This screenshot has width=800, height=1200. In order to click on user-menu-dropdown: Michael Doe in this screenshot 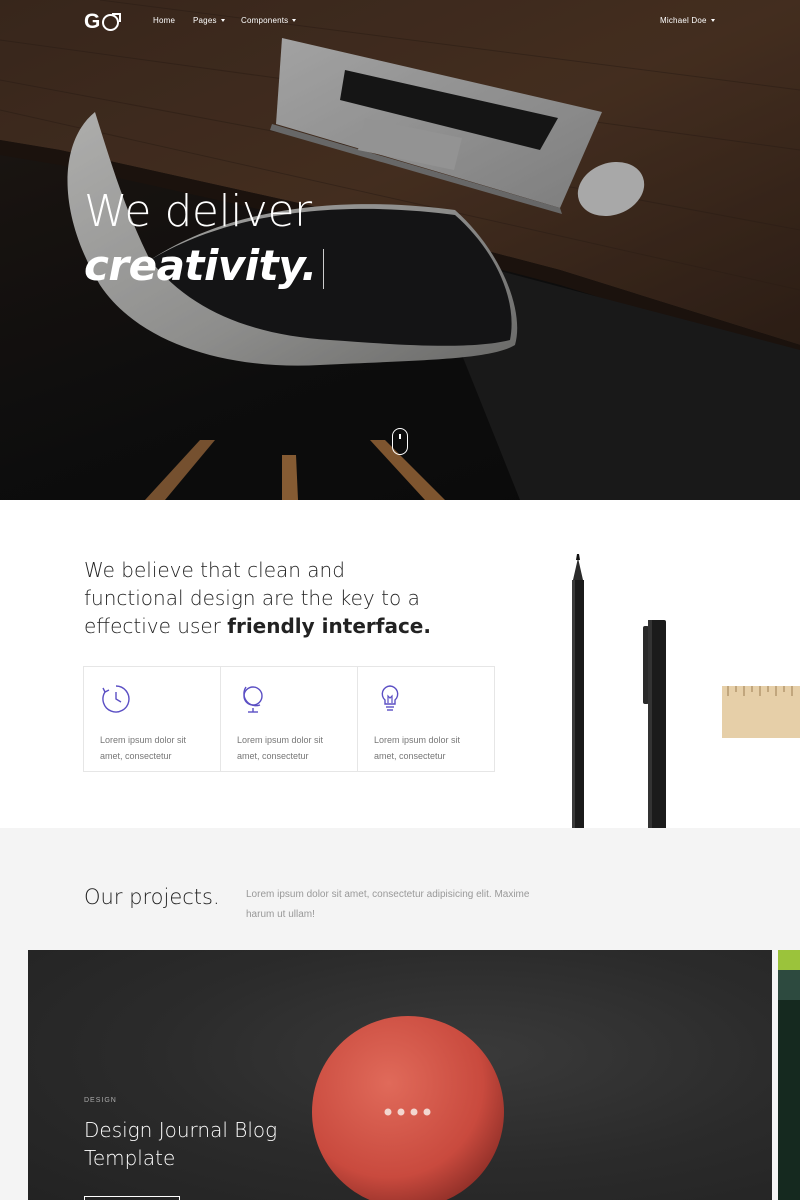, I will do `click(687, 20)`.